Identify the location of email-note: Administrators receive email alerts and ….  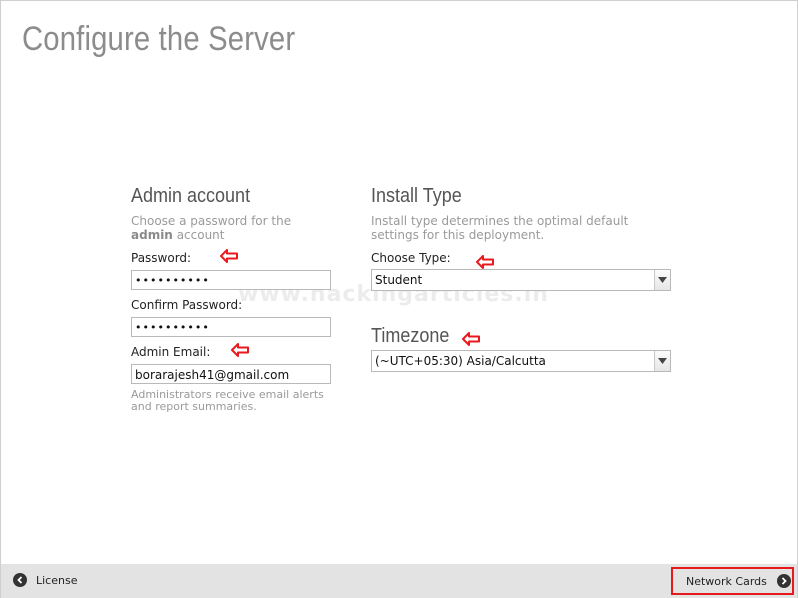
(227, 400).